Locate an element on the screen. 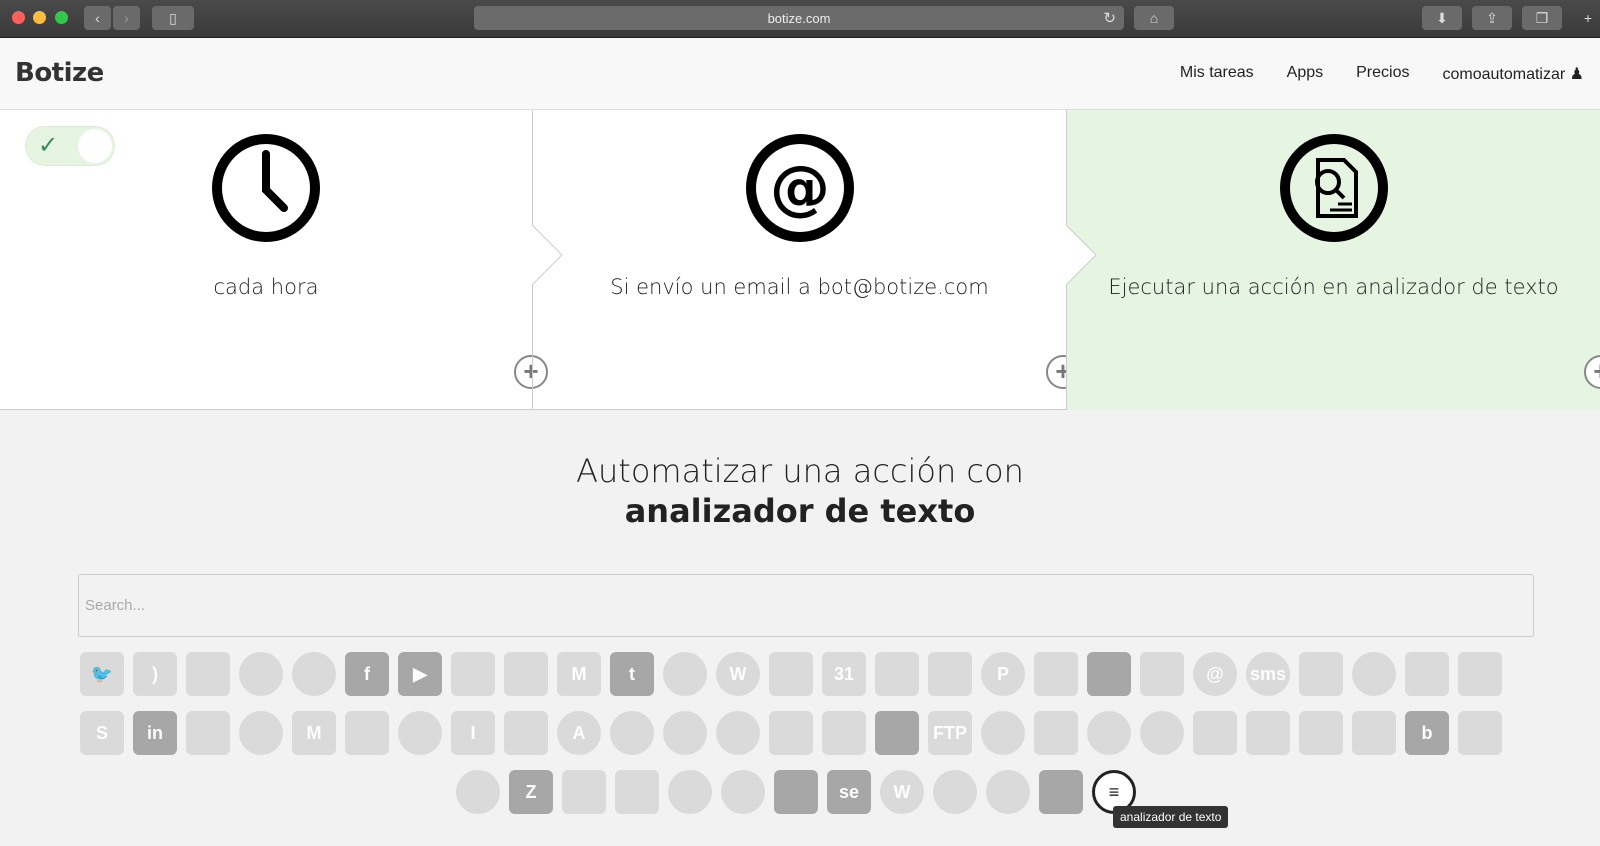 The image size is (1600, 846). webhooks-icon is located at coordinates (1374, 674).